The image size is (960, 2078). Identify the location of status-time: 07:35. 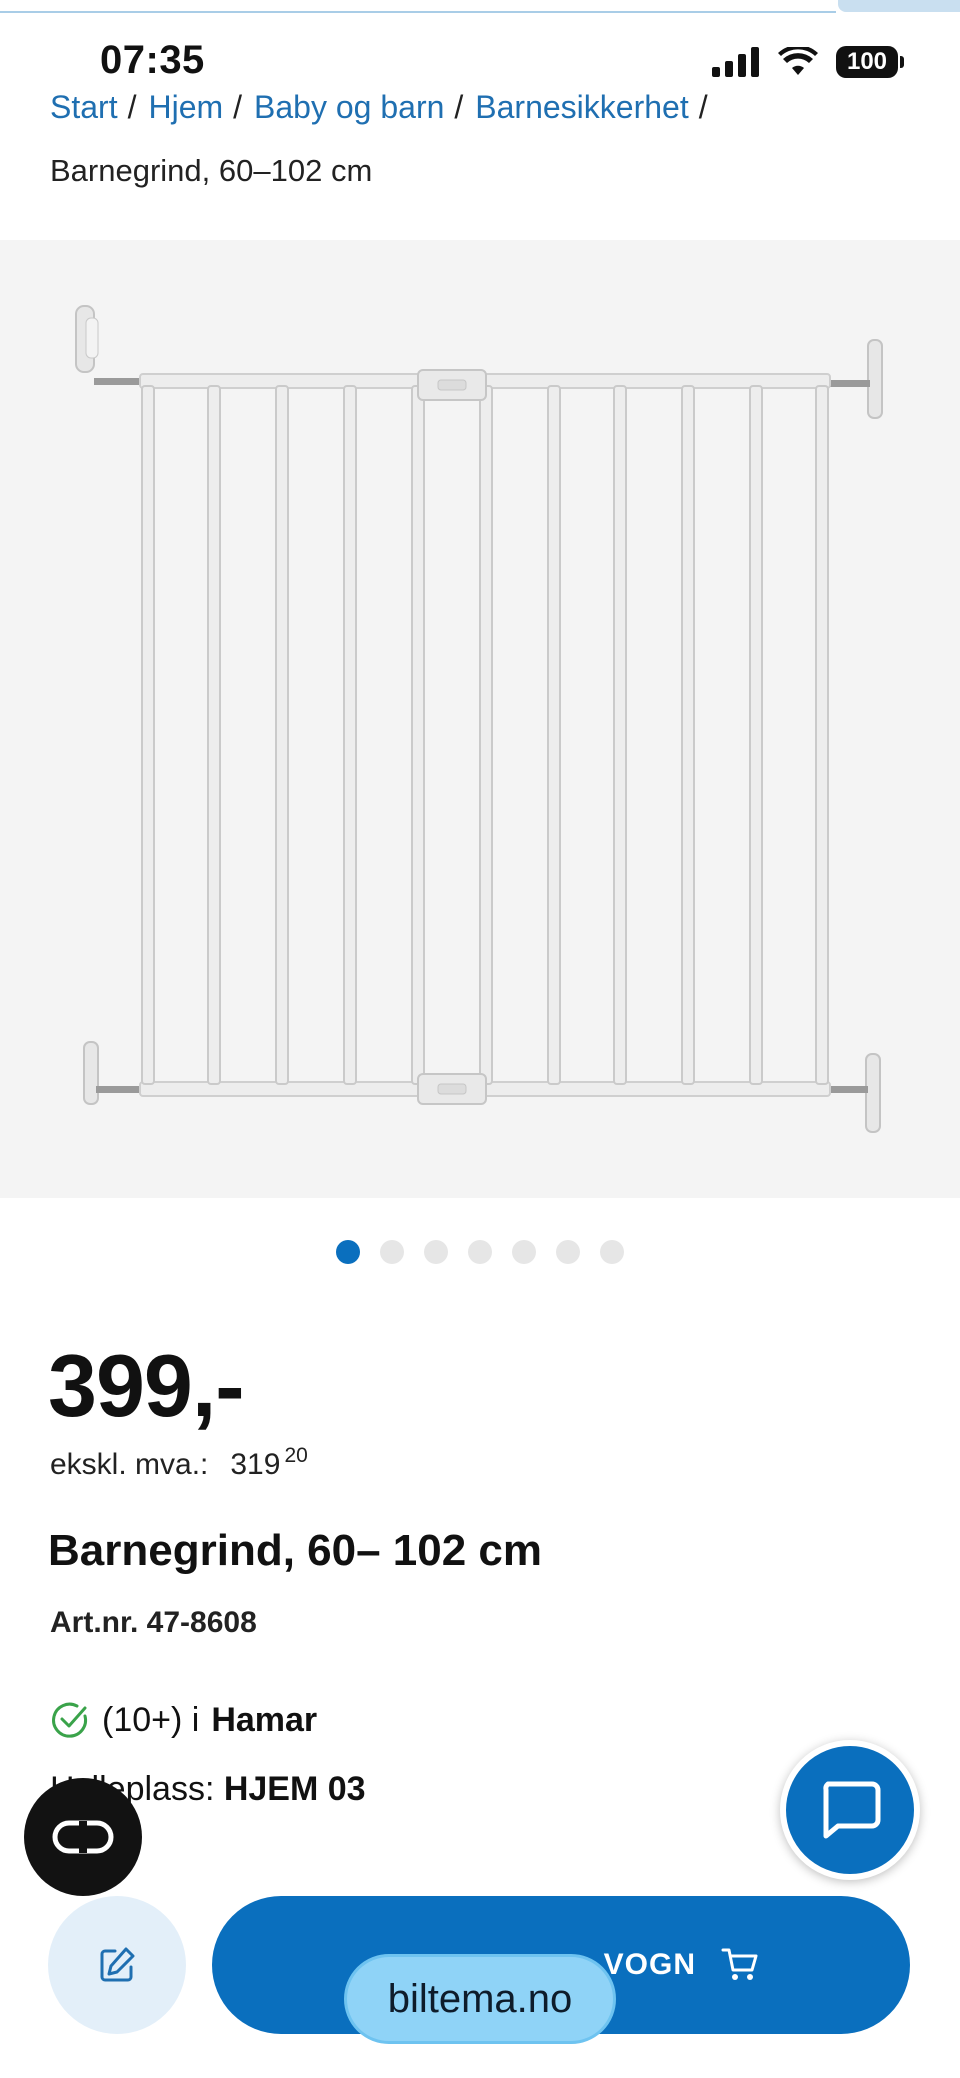
(152, 60).